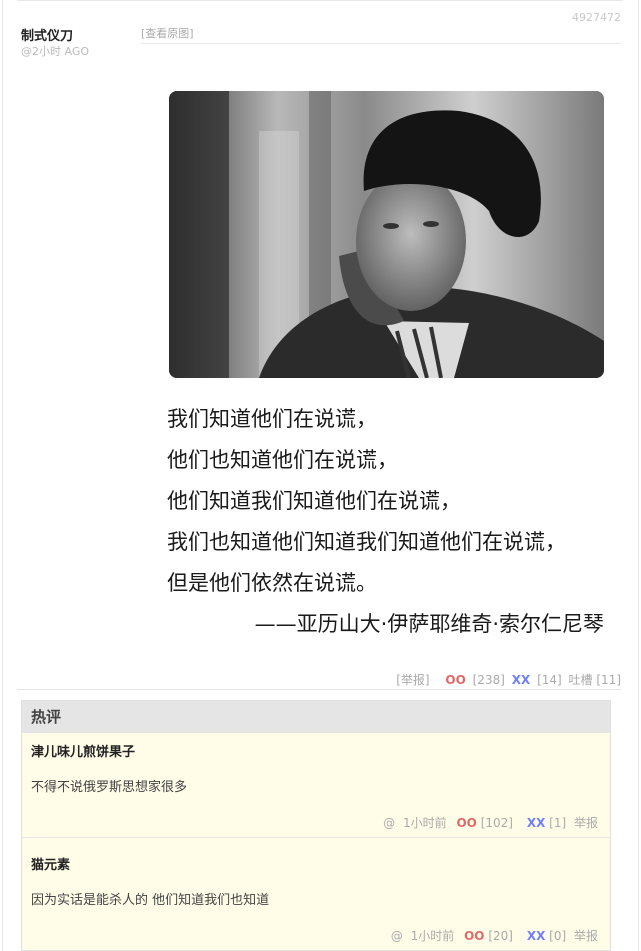 Image resolution: width=641 pixels, height=951 pixels. What do you see at coordinates (320, 0) in the screenshot?
I see `top-divider` at bounding box center [320, 0].